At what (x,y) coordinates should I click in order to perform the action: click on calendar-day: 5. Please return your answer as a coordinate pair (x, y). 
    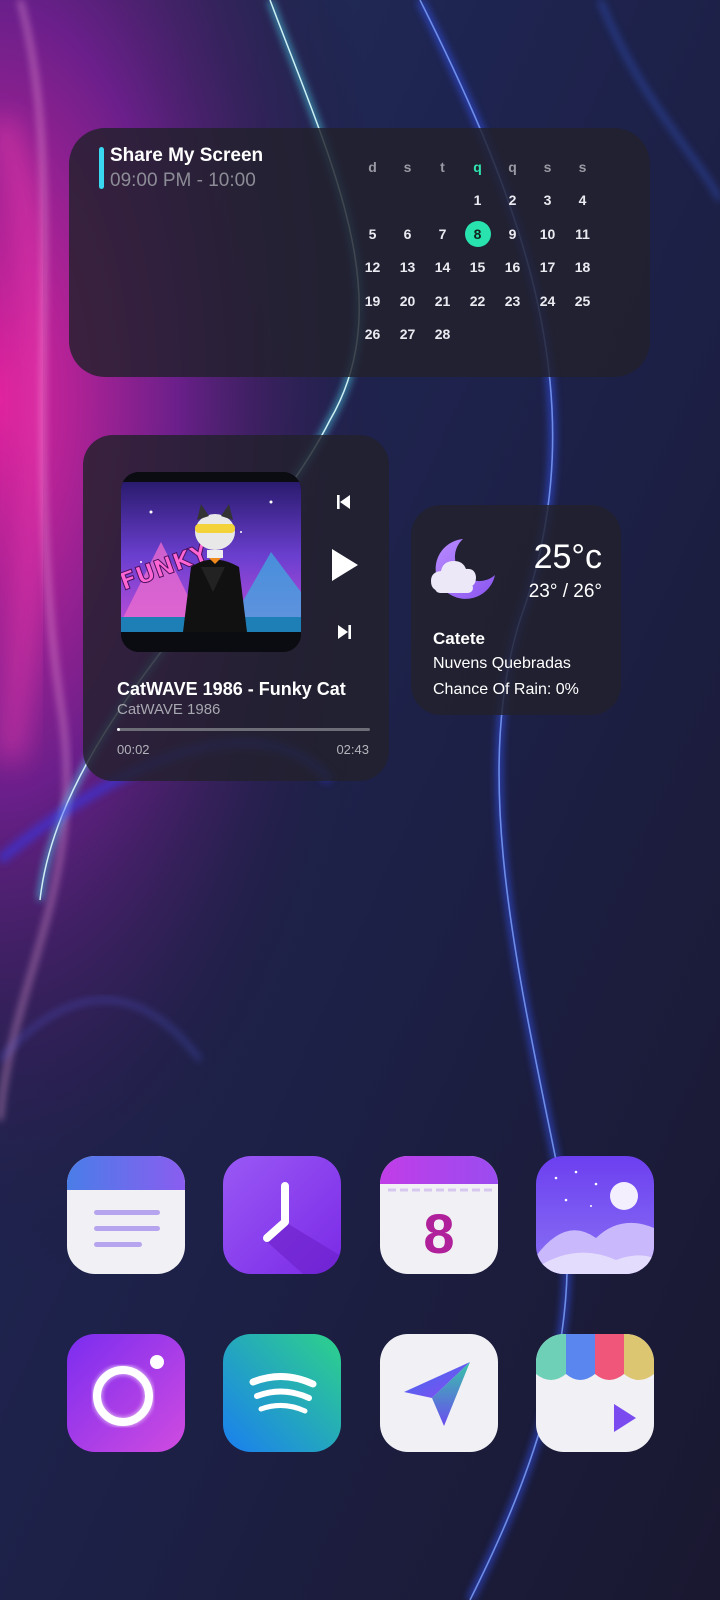
    Looking at the image, I should click on (372, 234).